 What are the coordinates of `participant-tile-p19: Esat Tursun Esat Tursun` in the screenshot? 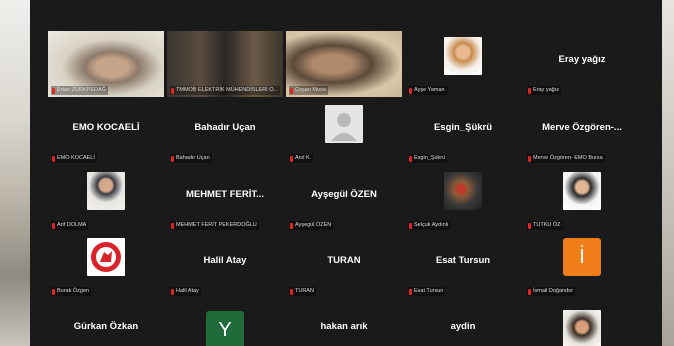 It's located at (463, 265).